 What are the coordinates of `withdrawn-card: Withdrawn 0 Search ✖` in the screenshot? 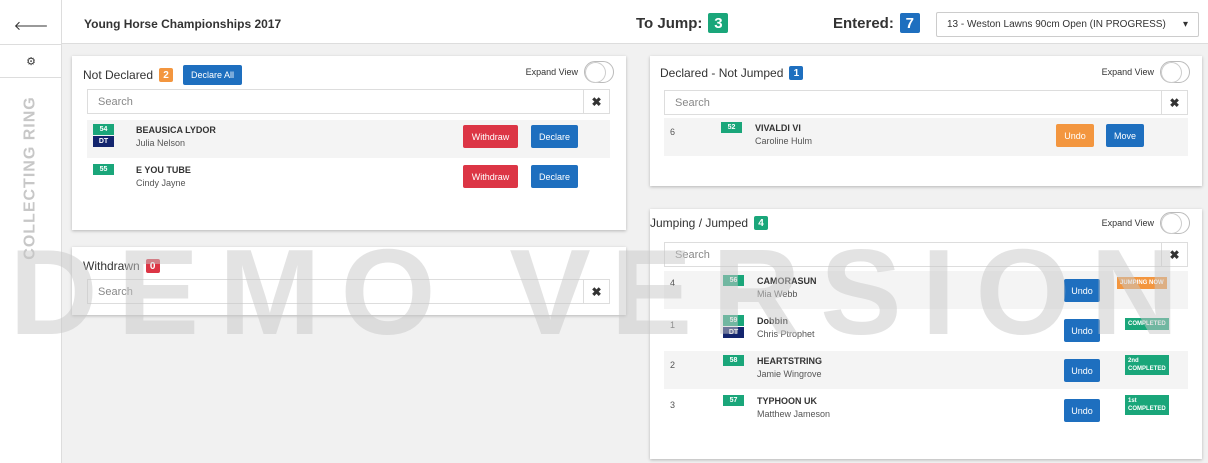 It's located at (349, 281).